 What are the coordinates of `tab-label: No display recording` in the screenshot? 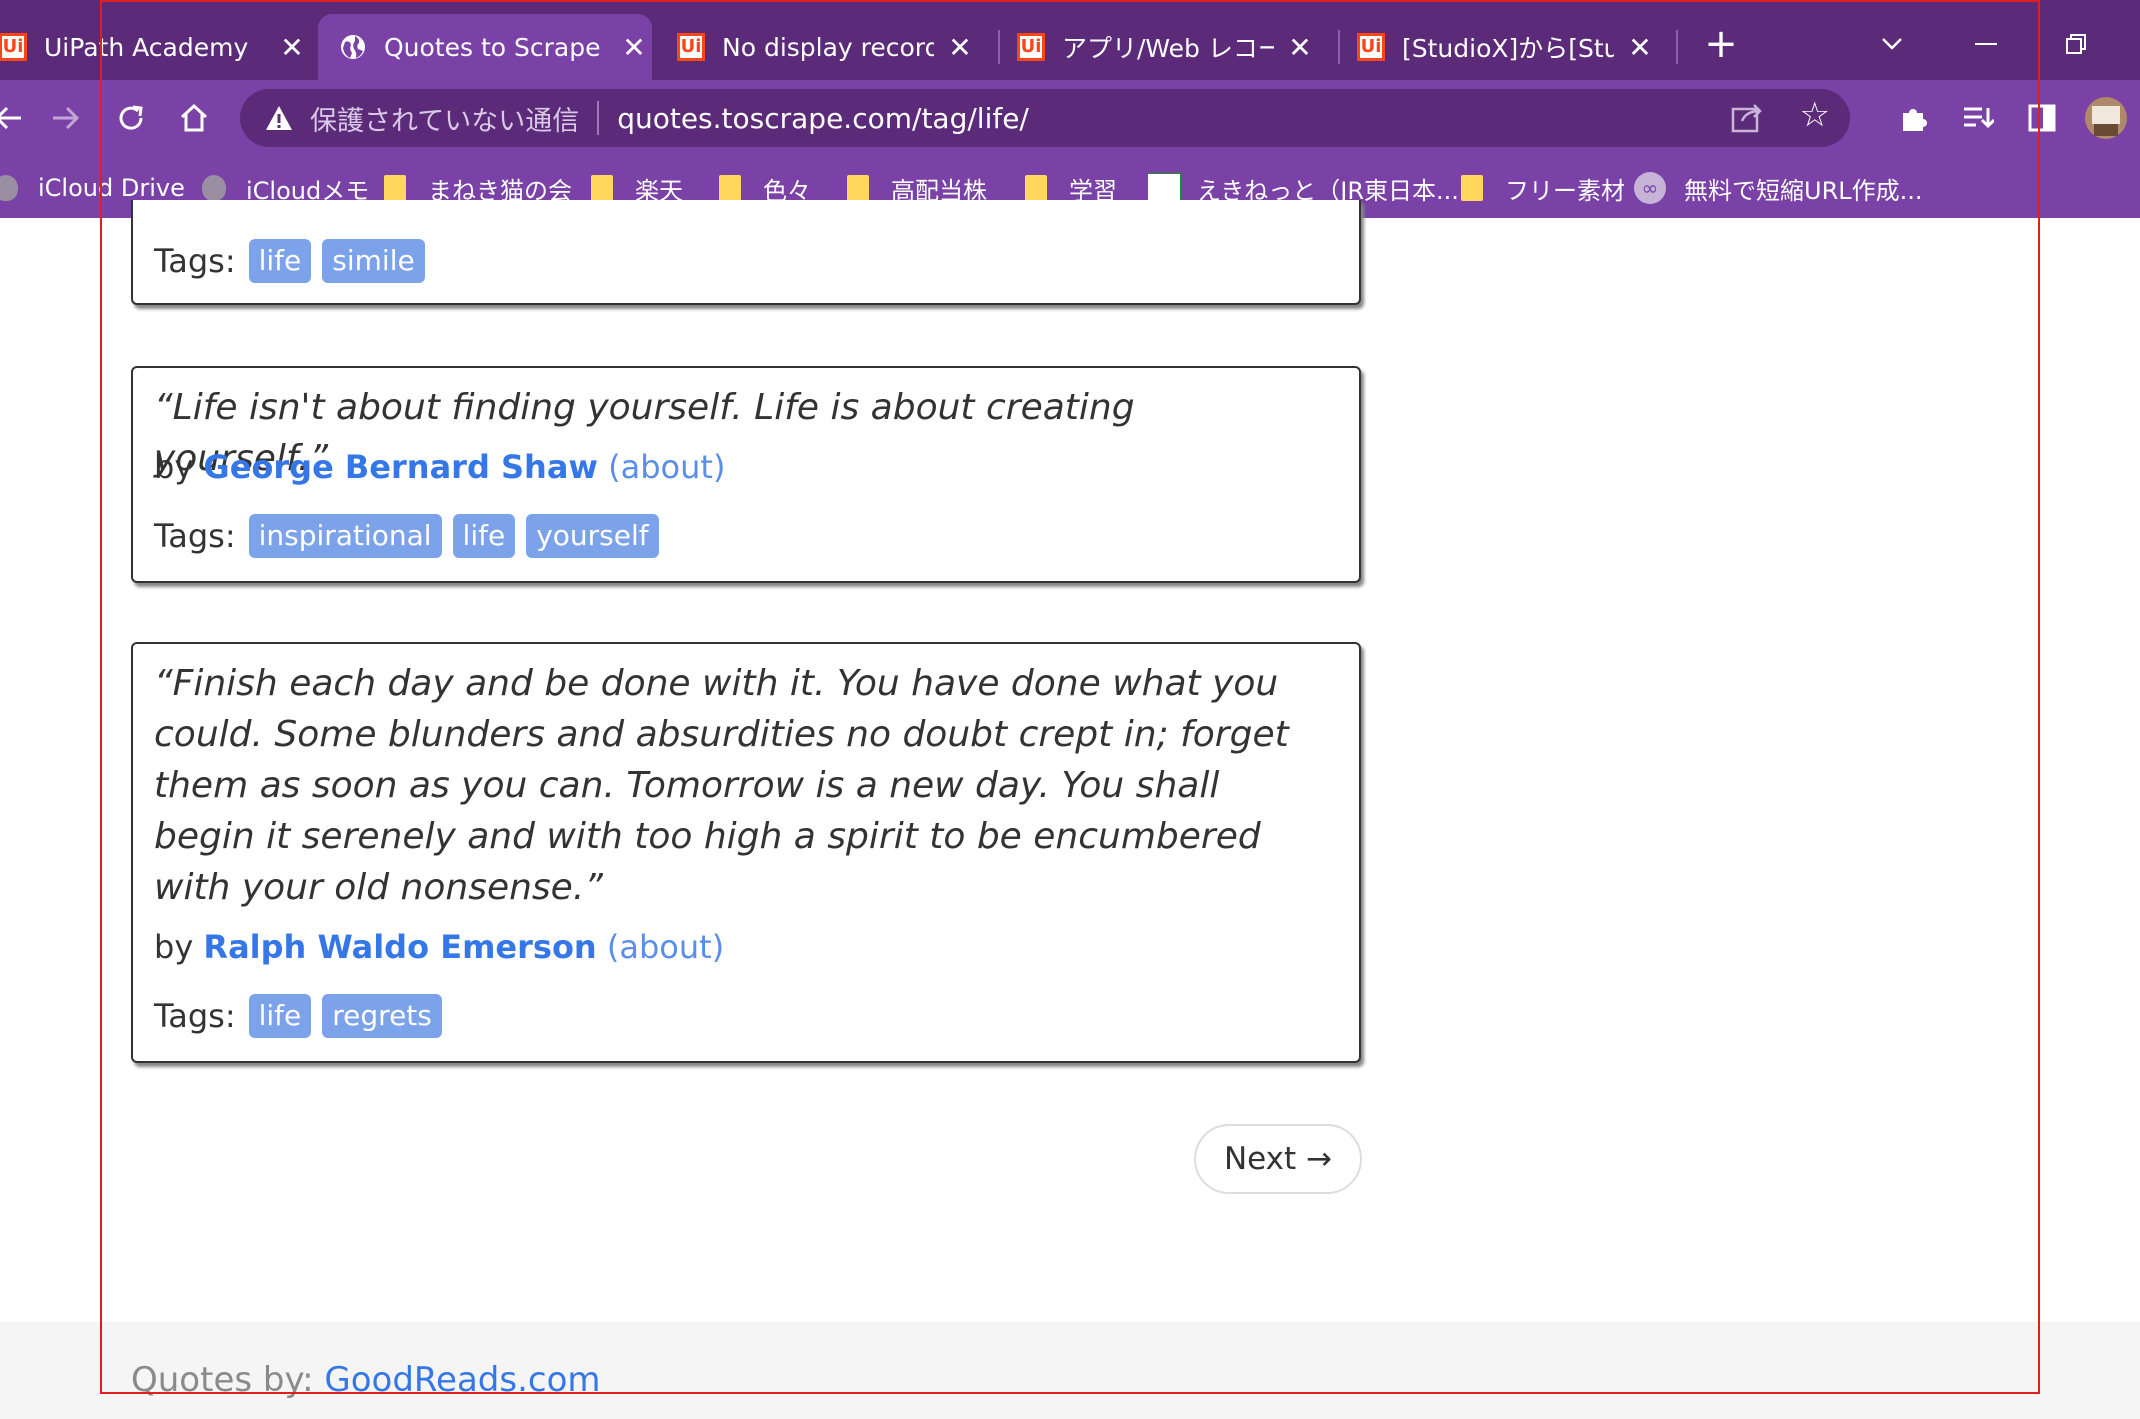 It's located at (828, 47).